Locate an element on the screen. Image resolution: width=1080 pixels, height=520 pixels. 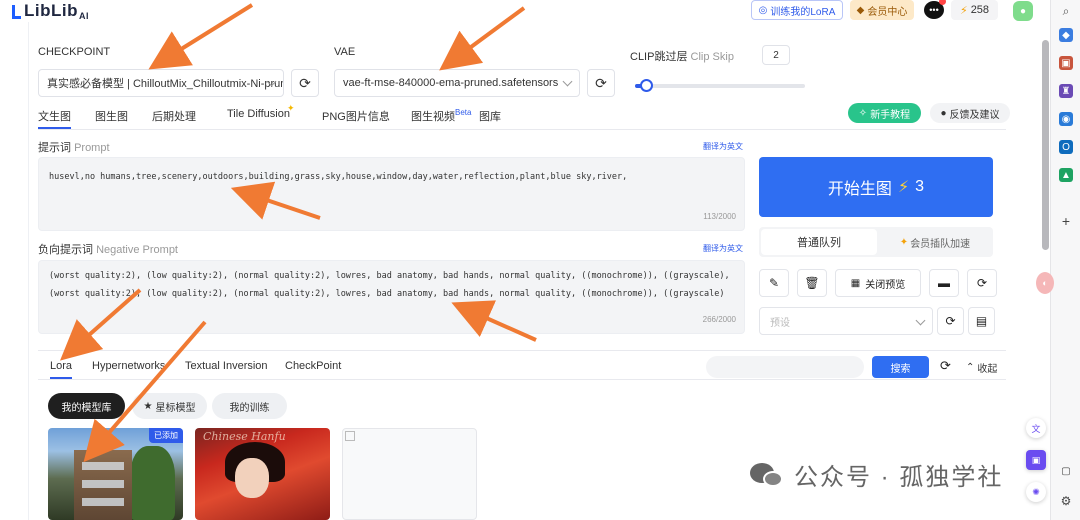
model-card-hanfu: Chinese Hanfu is located at coordinates (262, 474).